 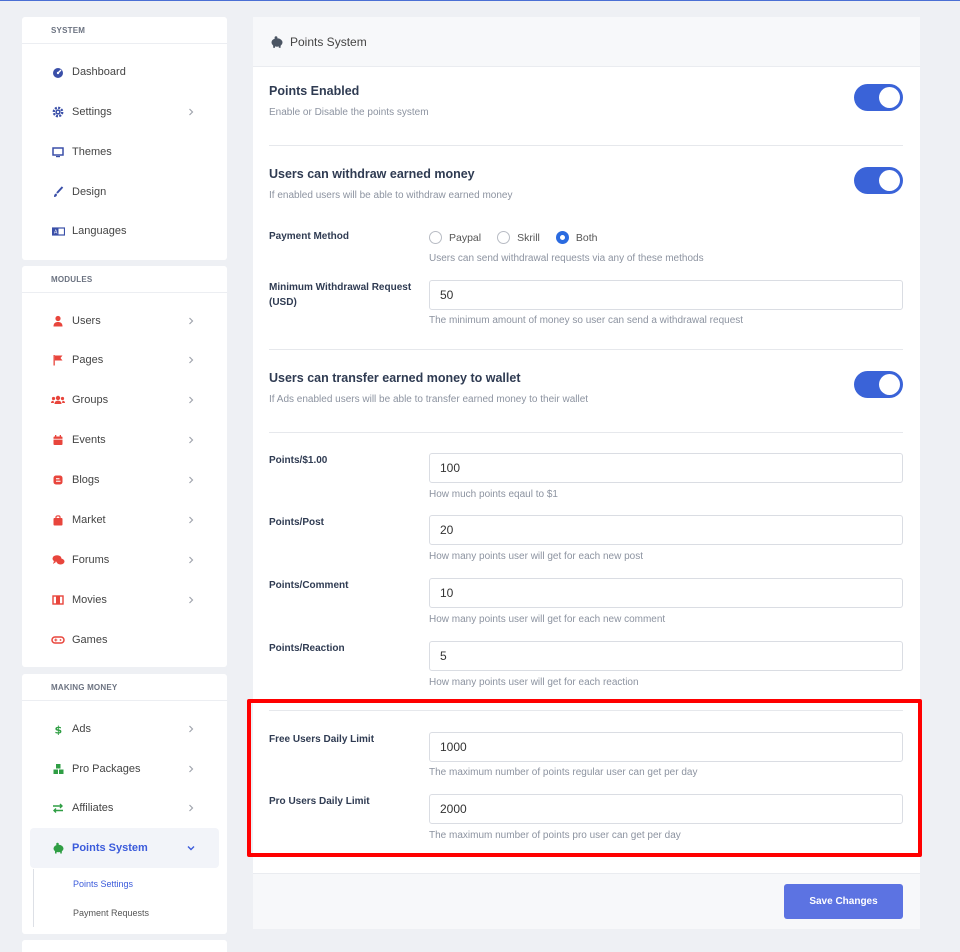 What do you see at coordinates (89, 520) in the screenshot?
I see `sidebar-item-label: Market` at bounding box center [89, 520].